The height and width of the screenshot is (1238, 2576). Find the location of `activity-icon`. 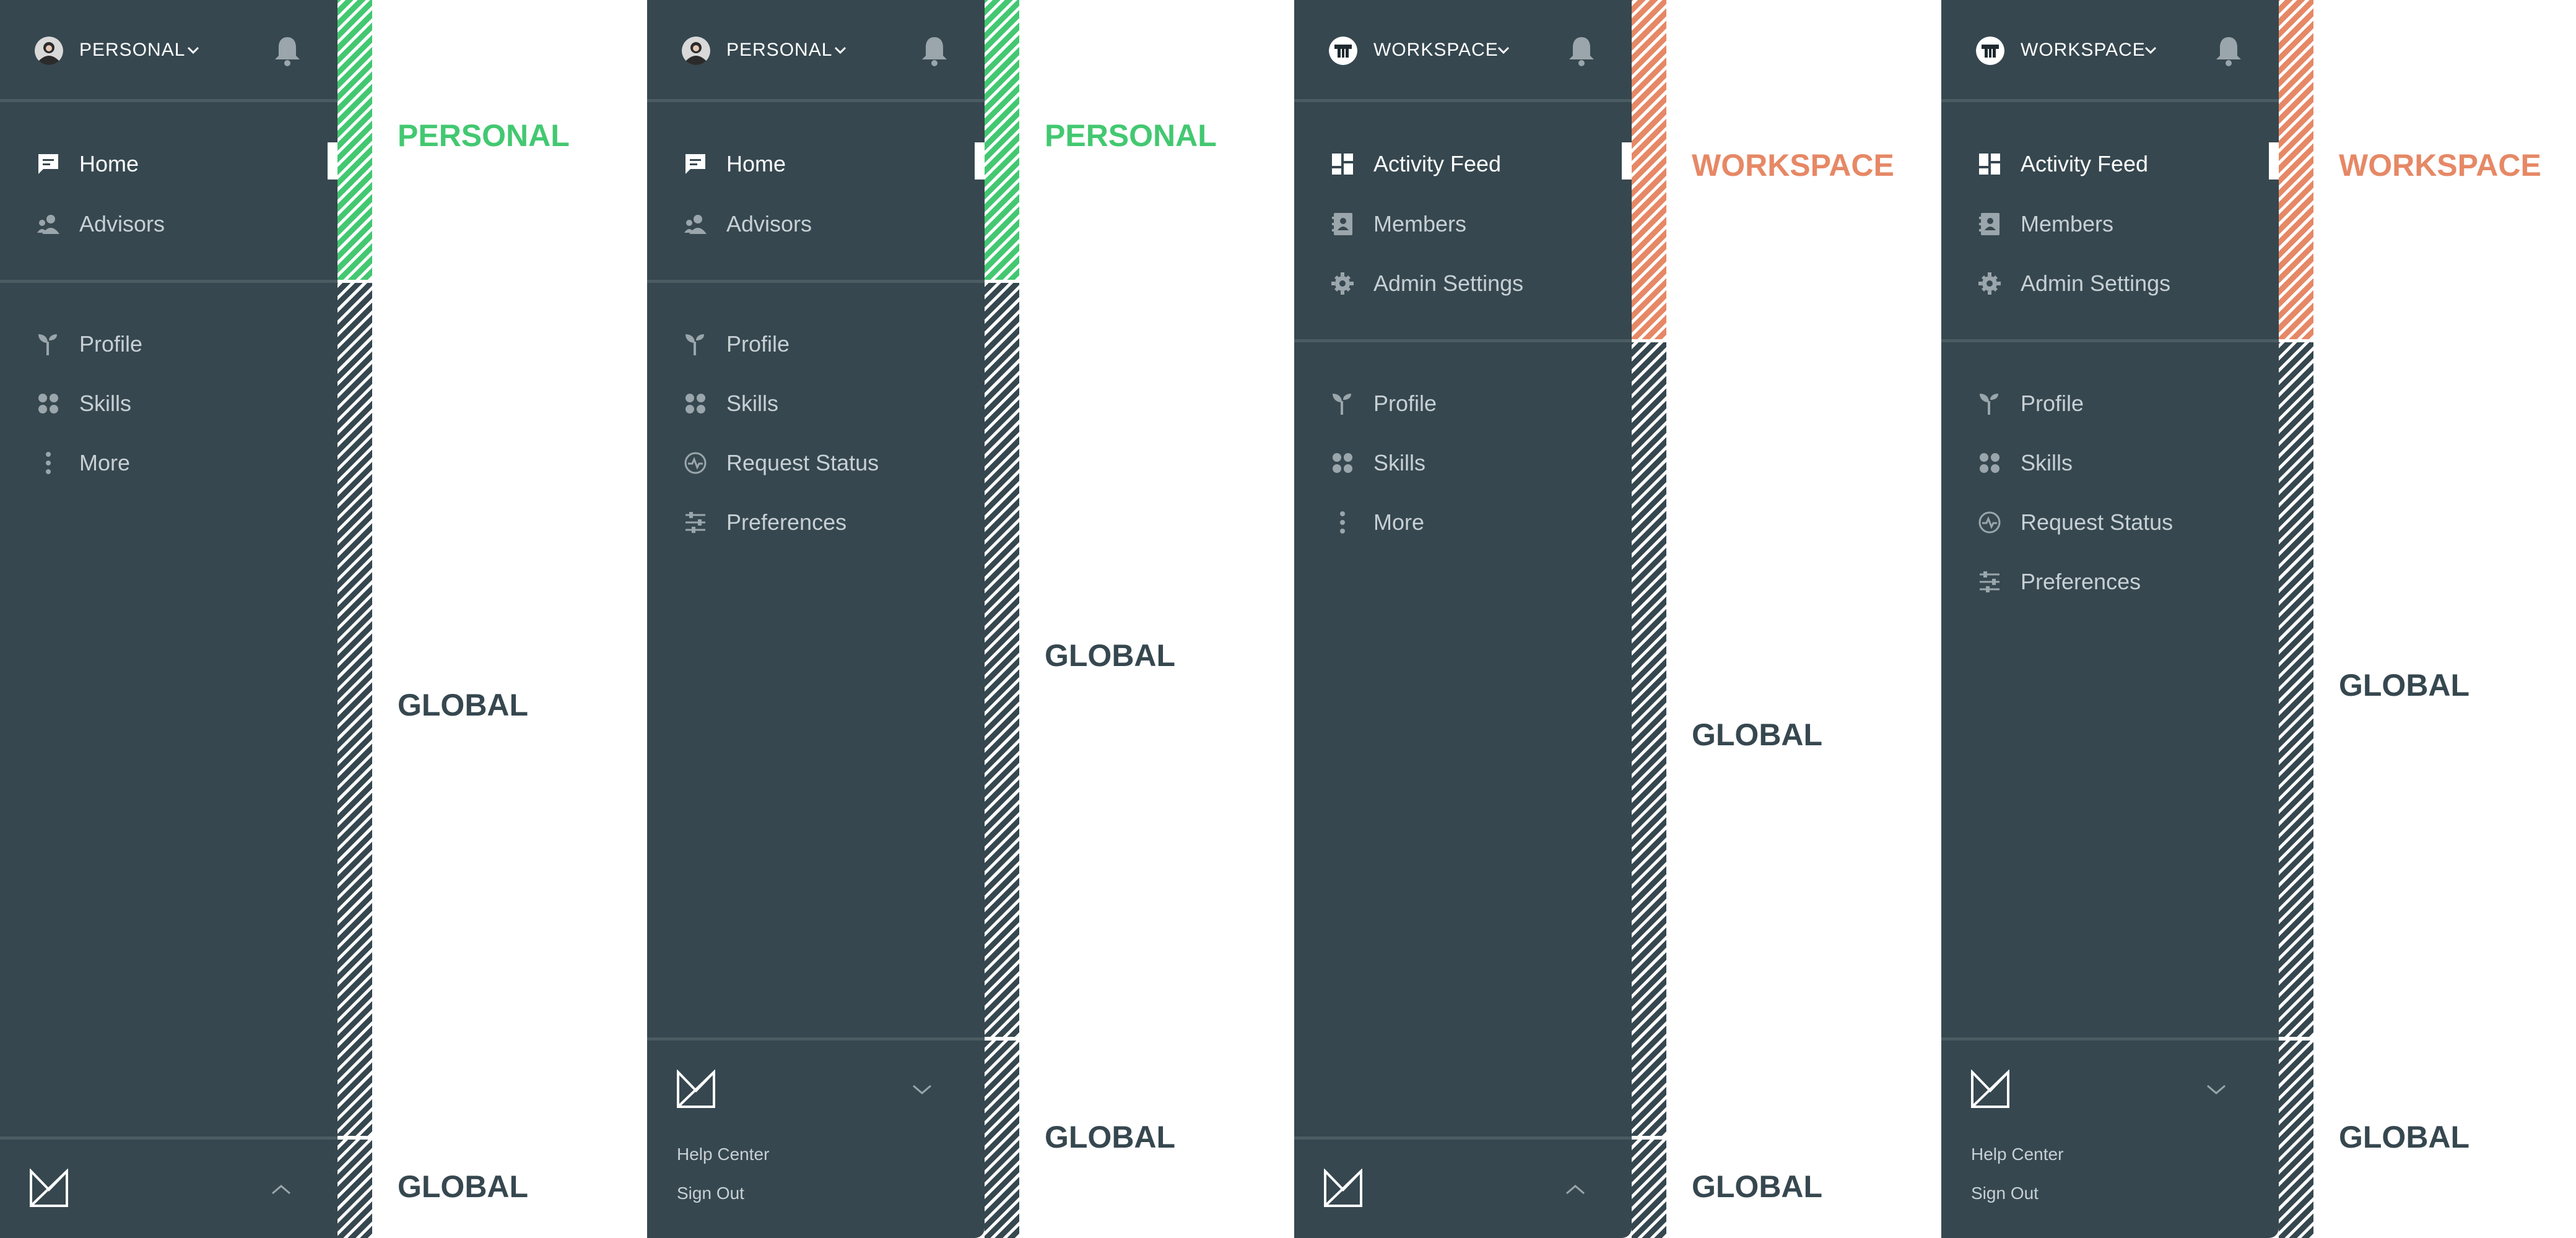

activity-icon is located at coordinates (695, 463).